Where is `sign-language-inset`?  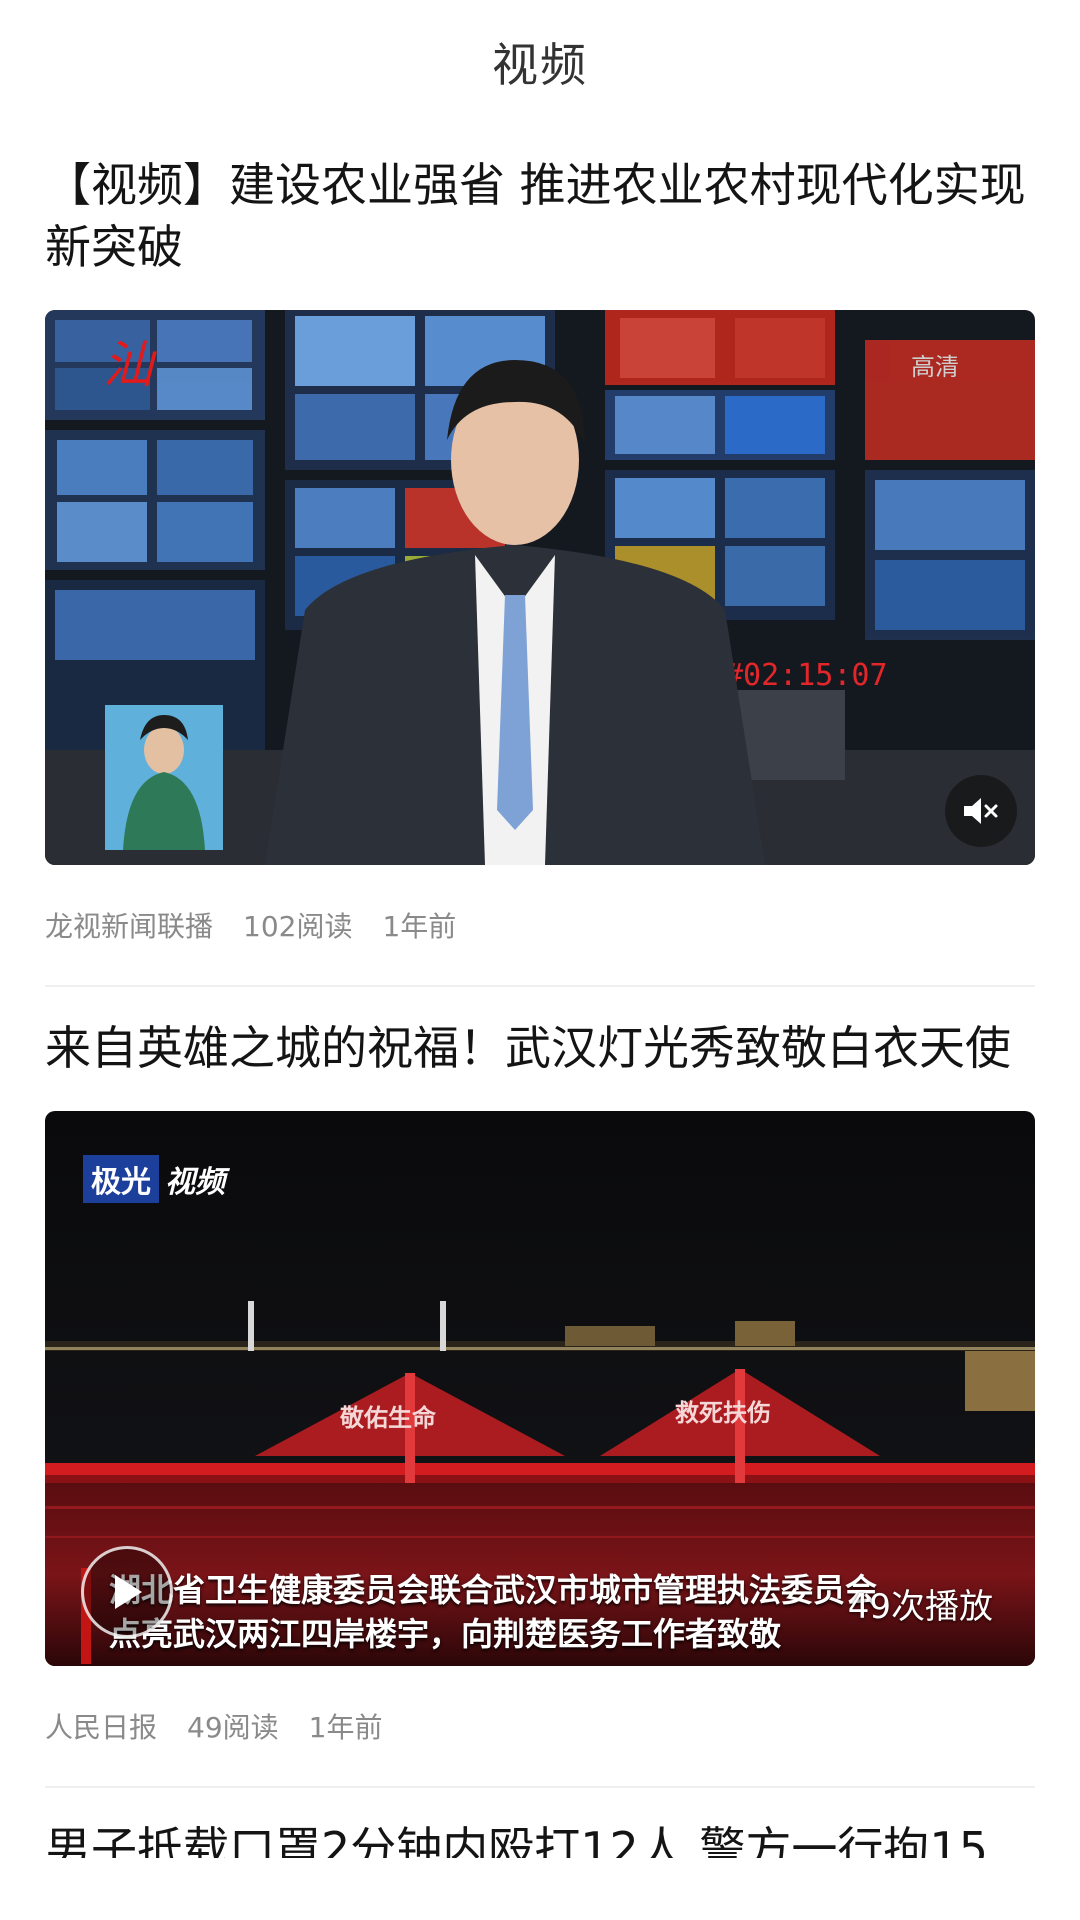 sign-language-inset is located at coordinates (164, 777).